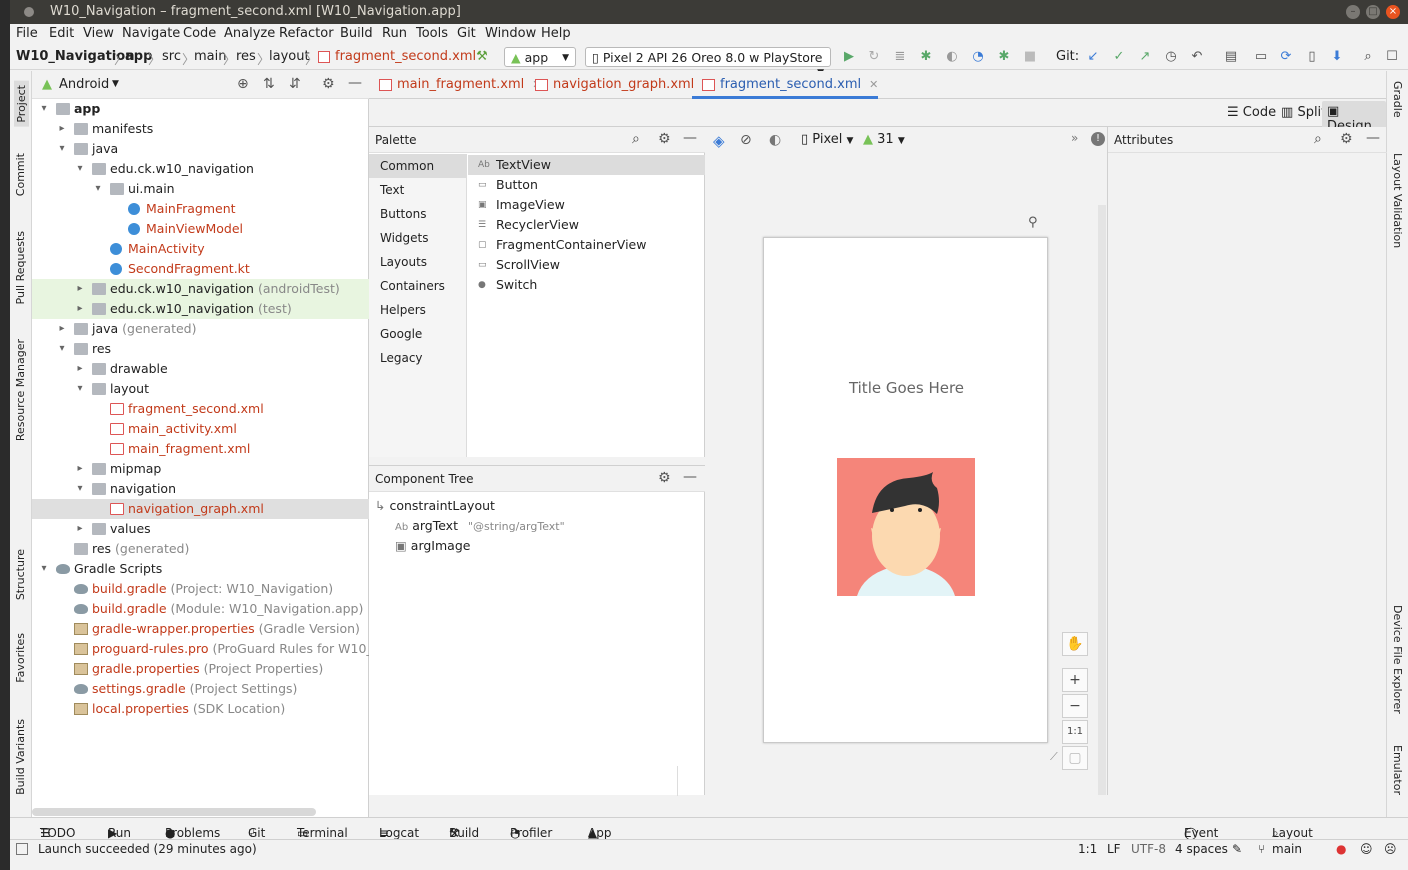 The width and height of the screenshot is (1408, 870). Describe the element at coordinates (1087, 849) in the screenshot. I see `caret-position: 1:1` at that location.